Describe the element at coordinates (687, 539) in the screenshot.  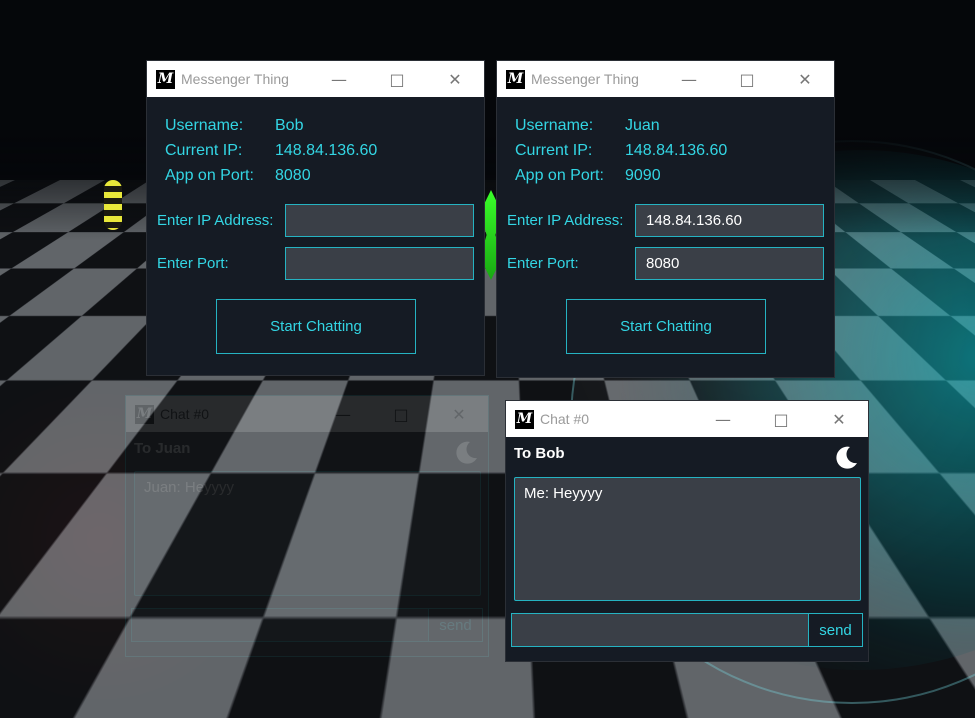
I see `chat-log: Me: Heyyyy` at that location.